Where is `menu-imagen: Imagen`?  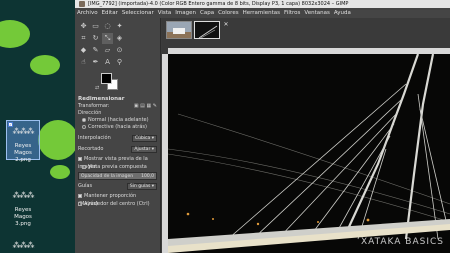
menu-imagen: Imagen is located at coordinates (185, 13).